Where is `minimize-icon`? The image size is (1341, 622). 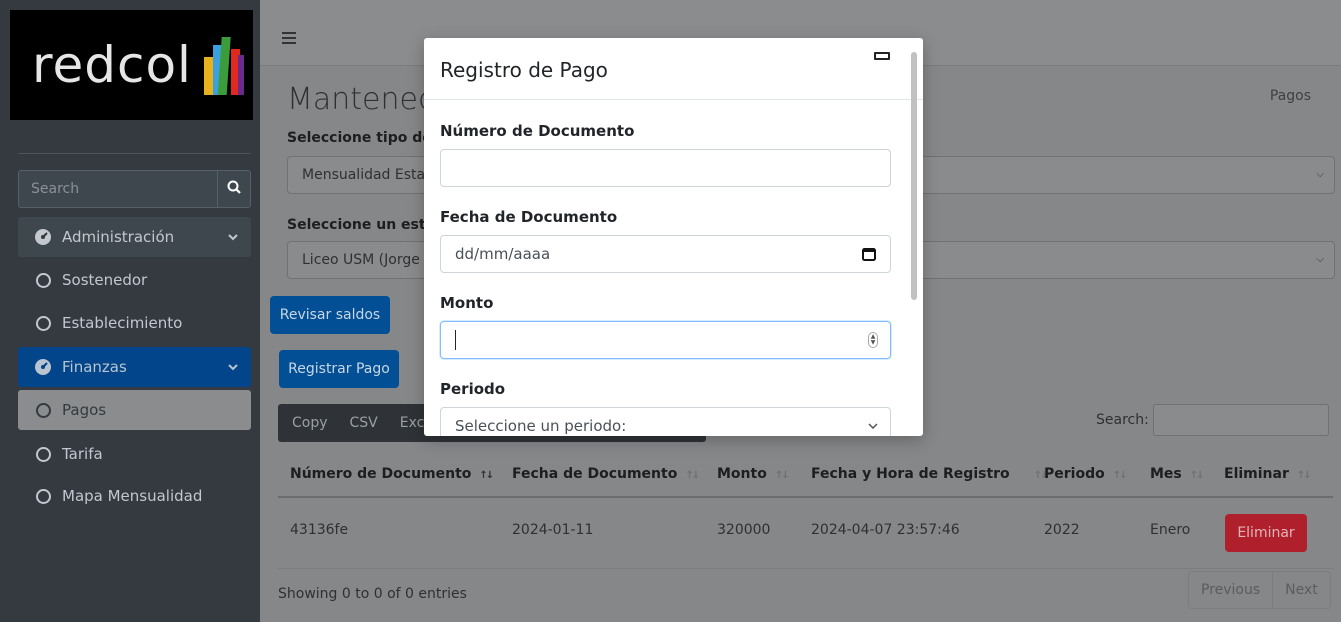
minimize-icon is located at coordinates (882, 56).